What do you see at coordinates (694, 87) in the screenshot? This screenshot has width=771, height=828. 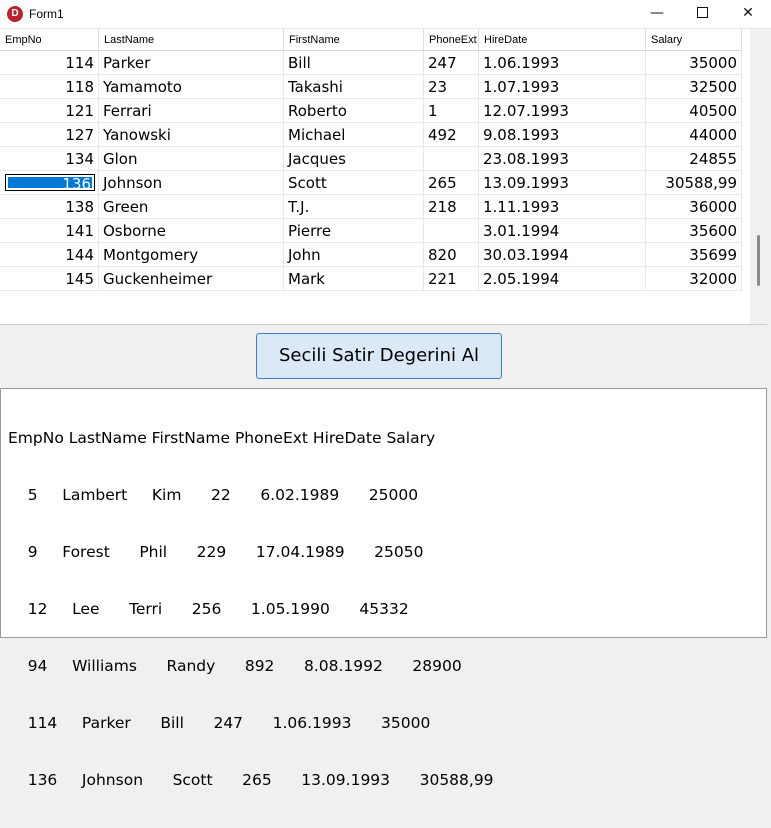 I see `cell-salary: 32500` at bounding box center [694, 87].